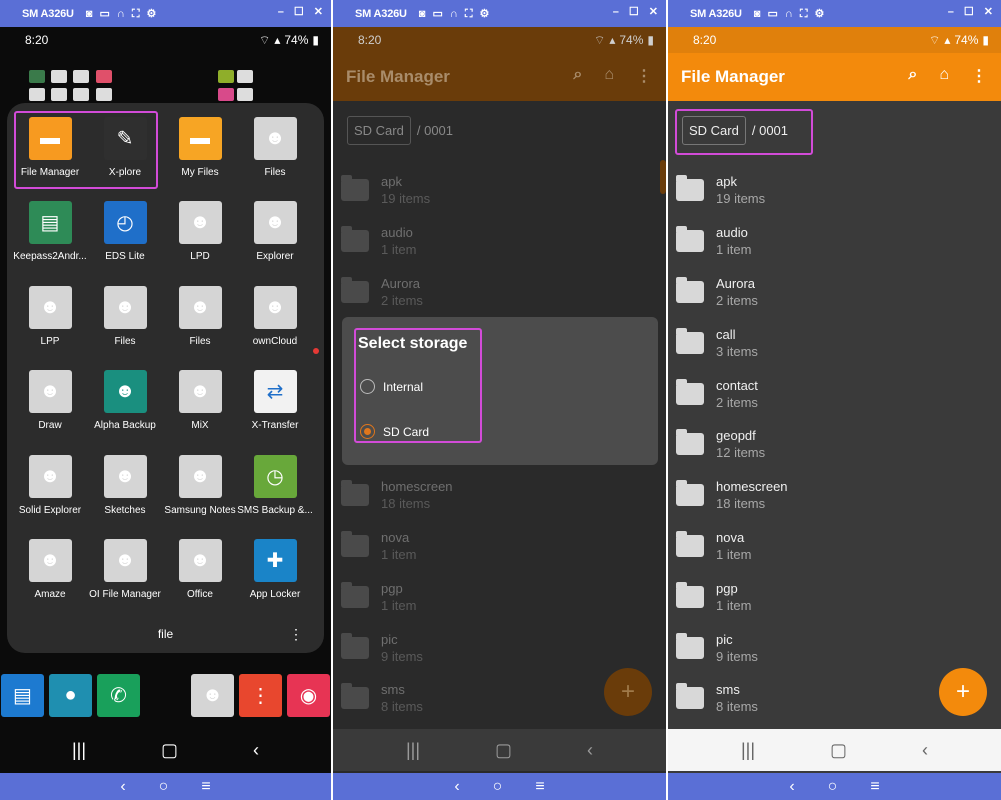 The height and width of the screenshot is (800, 1001). I want to click on app-shortcut: ☻ Draw, so click(50, 412).